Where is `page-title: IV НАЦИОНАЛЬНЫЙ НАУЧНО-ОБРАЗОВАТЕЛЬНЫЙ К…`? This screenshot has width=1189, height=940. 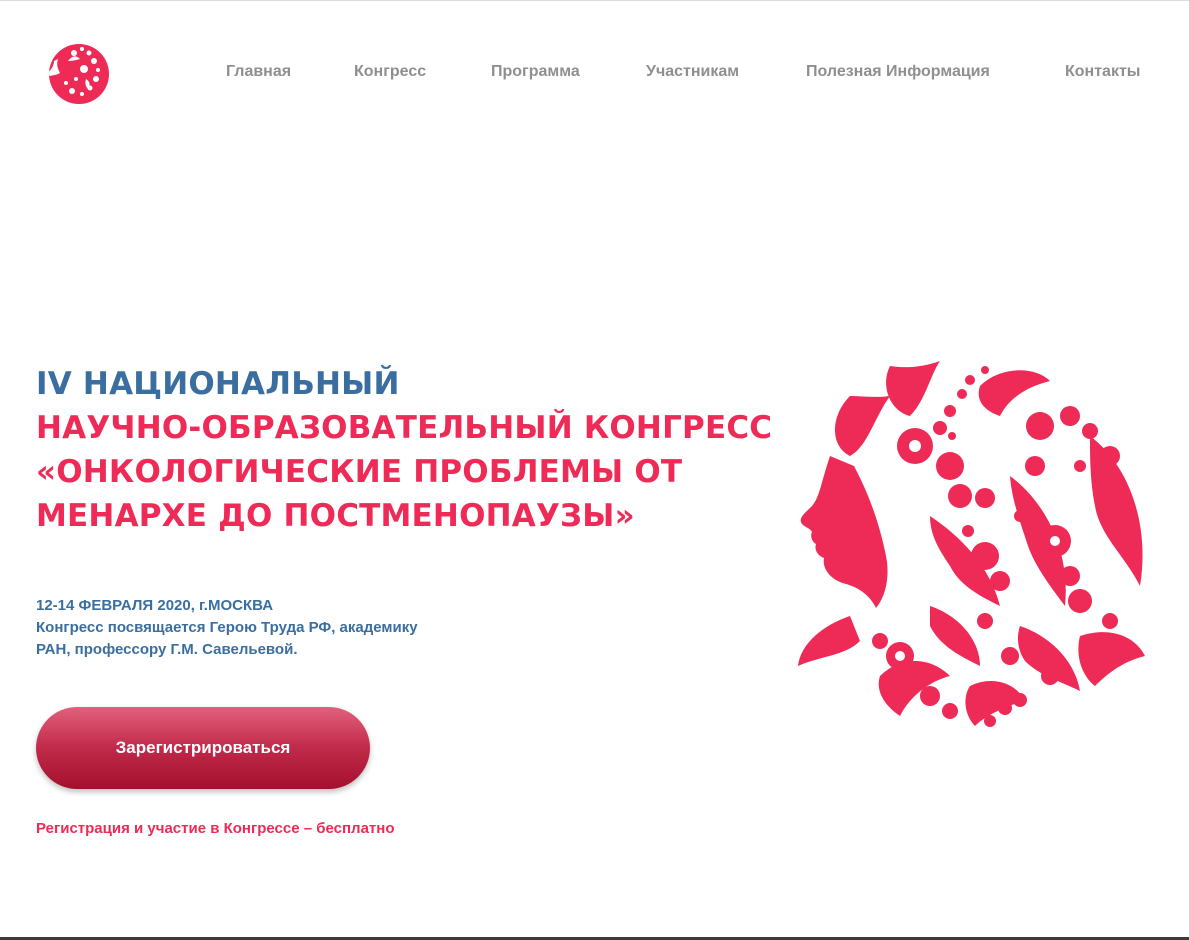 page-title: IV НАЦИОНАЛЬНЫЙ НАУЧНО-ОБРАЗОВАТЕЛЬНЫЙ К… is located at coordinates (404, 450).